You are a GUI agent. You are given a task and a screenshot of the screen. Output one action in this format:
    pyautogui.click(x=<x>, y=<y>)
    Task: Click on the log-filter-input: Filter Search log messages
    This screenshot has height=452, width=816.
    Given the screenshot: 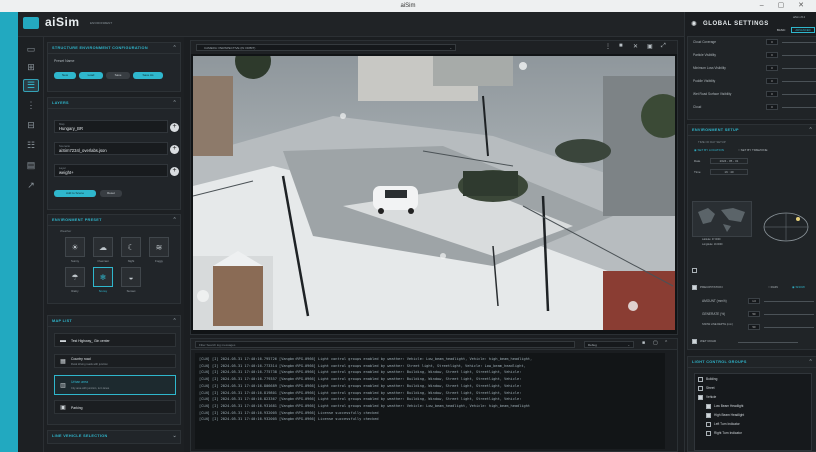 What is the action you would take?
    pyautogui.click(x=385, y=344)
    